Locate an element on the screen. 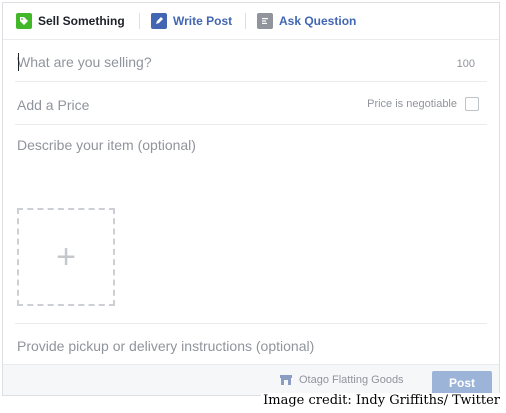 This screenshot has height=413, width=506. negotiable-label: Price is negotiable is located at coordinates (412, 104).